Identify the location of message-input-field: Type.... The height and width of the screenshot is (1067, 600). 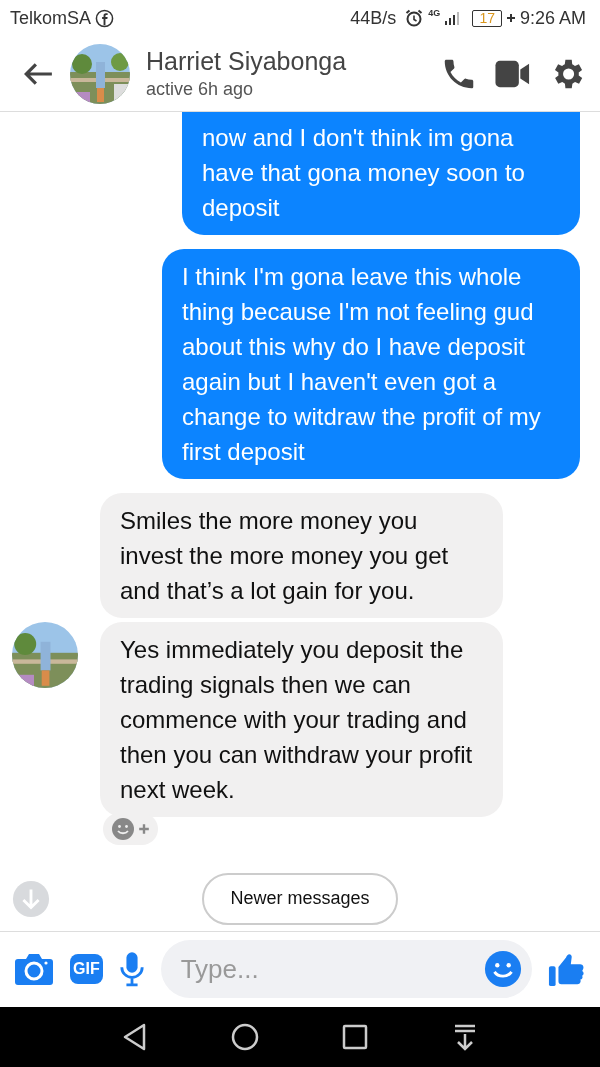
(346, 969).